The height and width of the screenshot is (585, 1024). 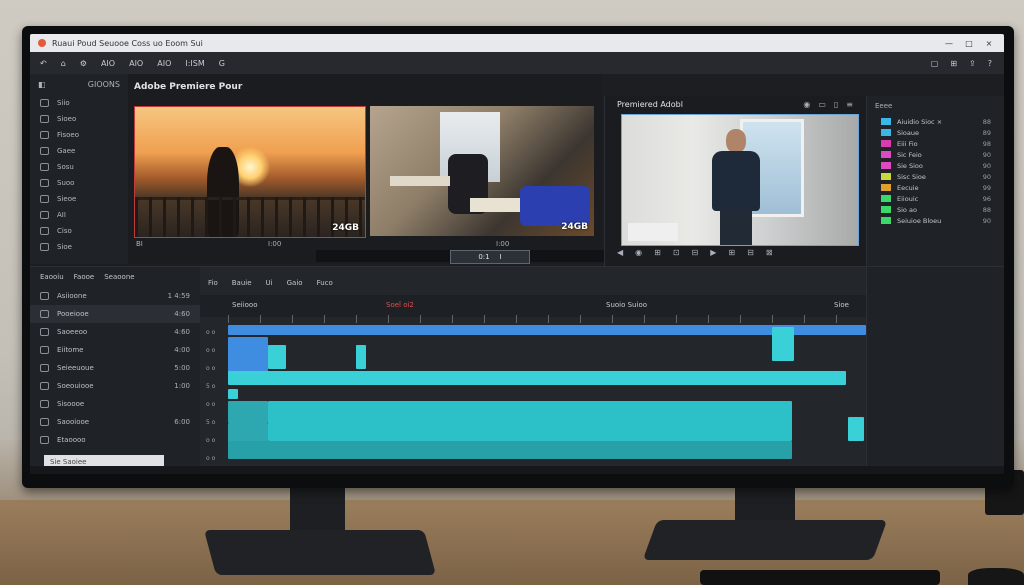 I want to click on record-icon: ◉, so click(x=806, y=104).